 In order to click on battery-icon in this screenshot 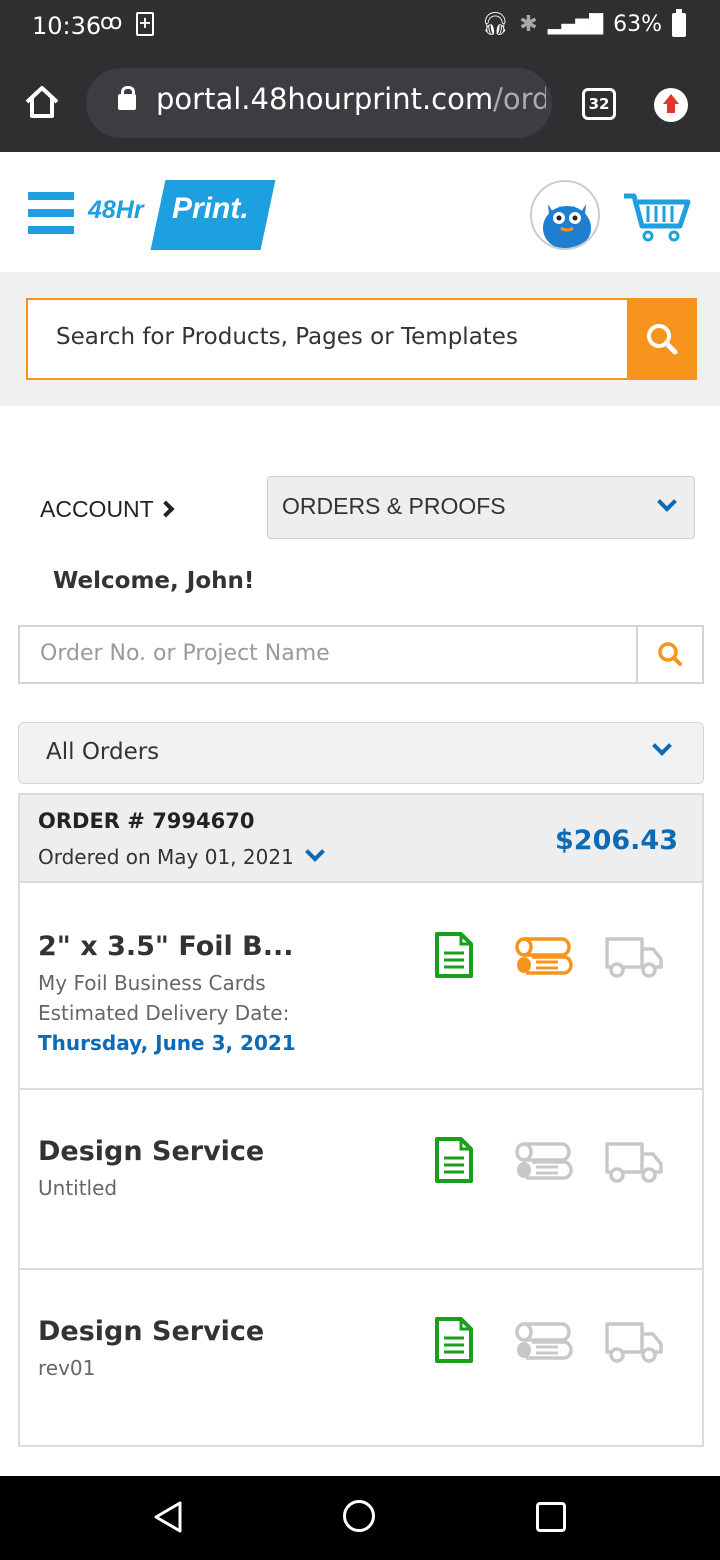, I will do `click(679, 22)`.